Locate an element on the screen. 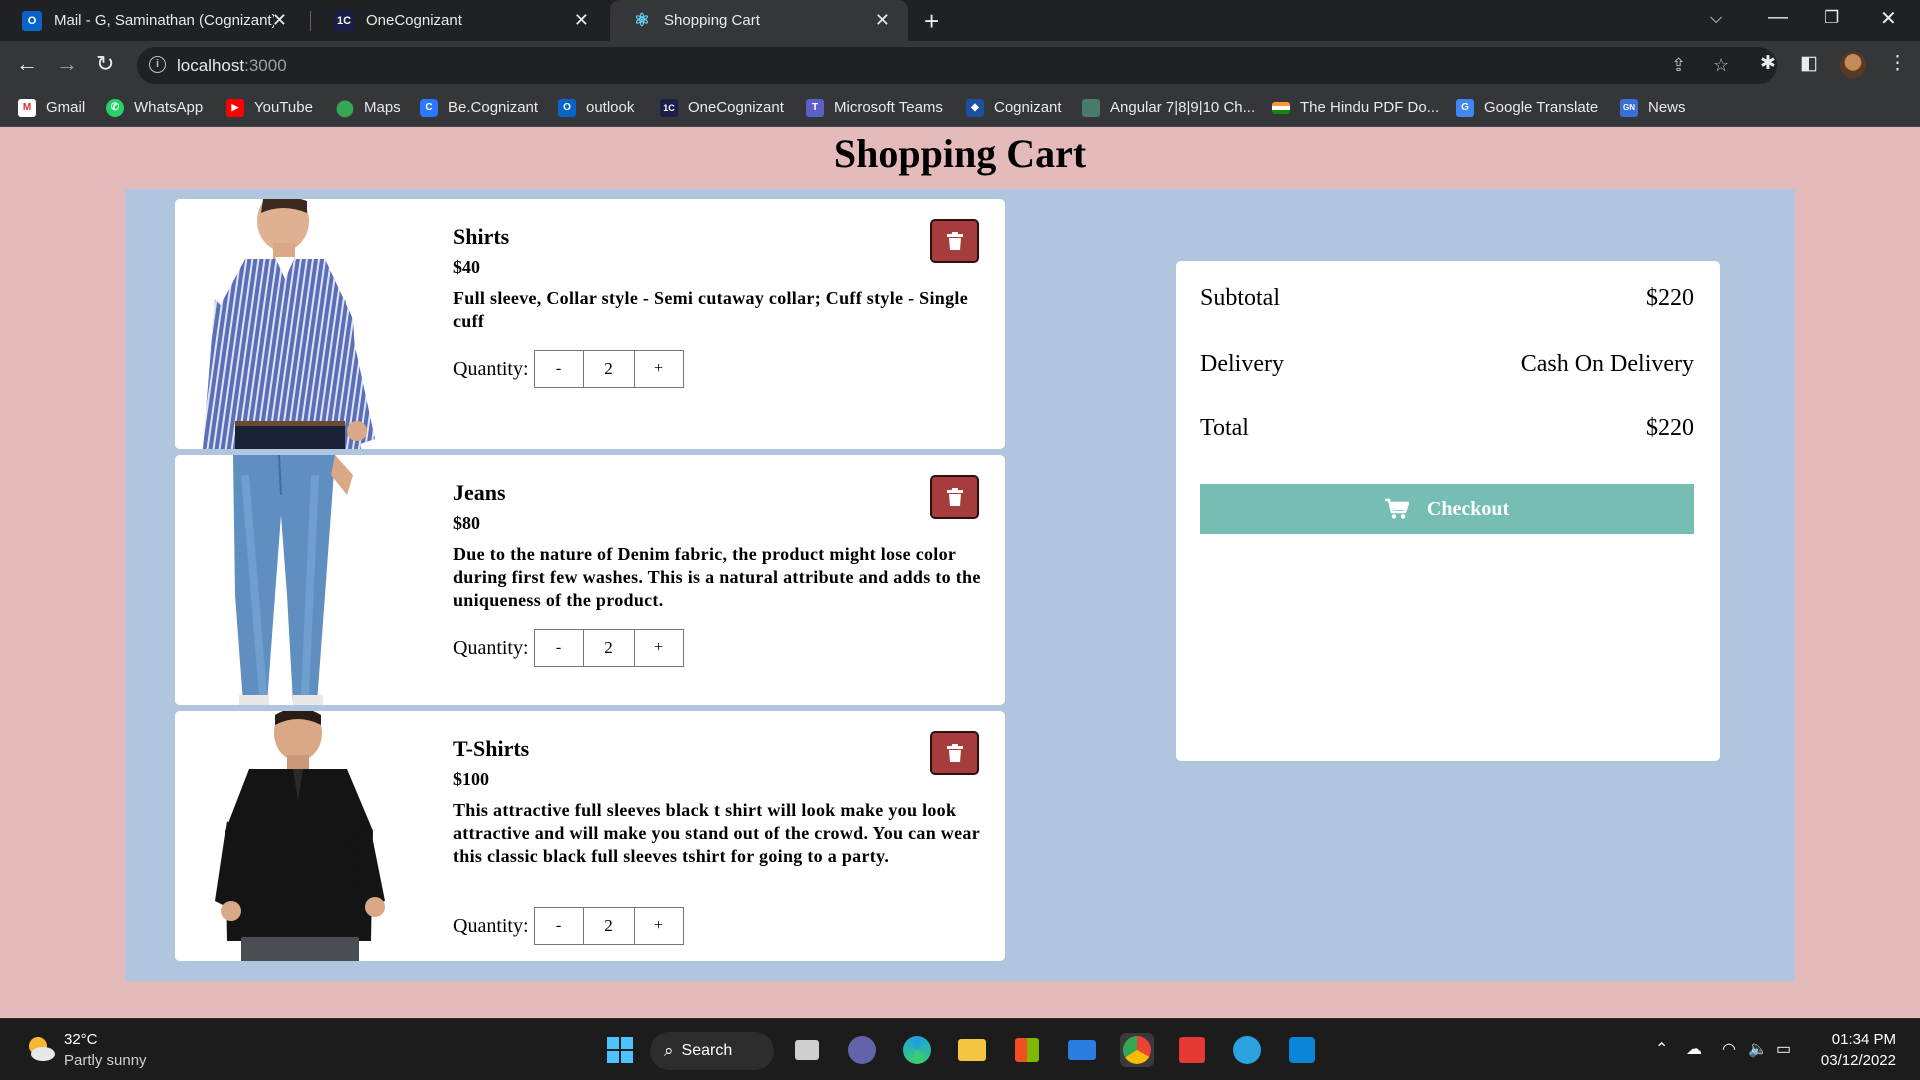  bookmark-gmail: M Gmail is located at coordinates (51, 107).